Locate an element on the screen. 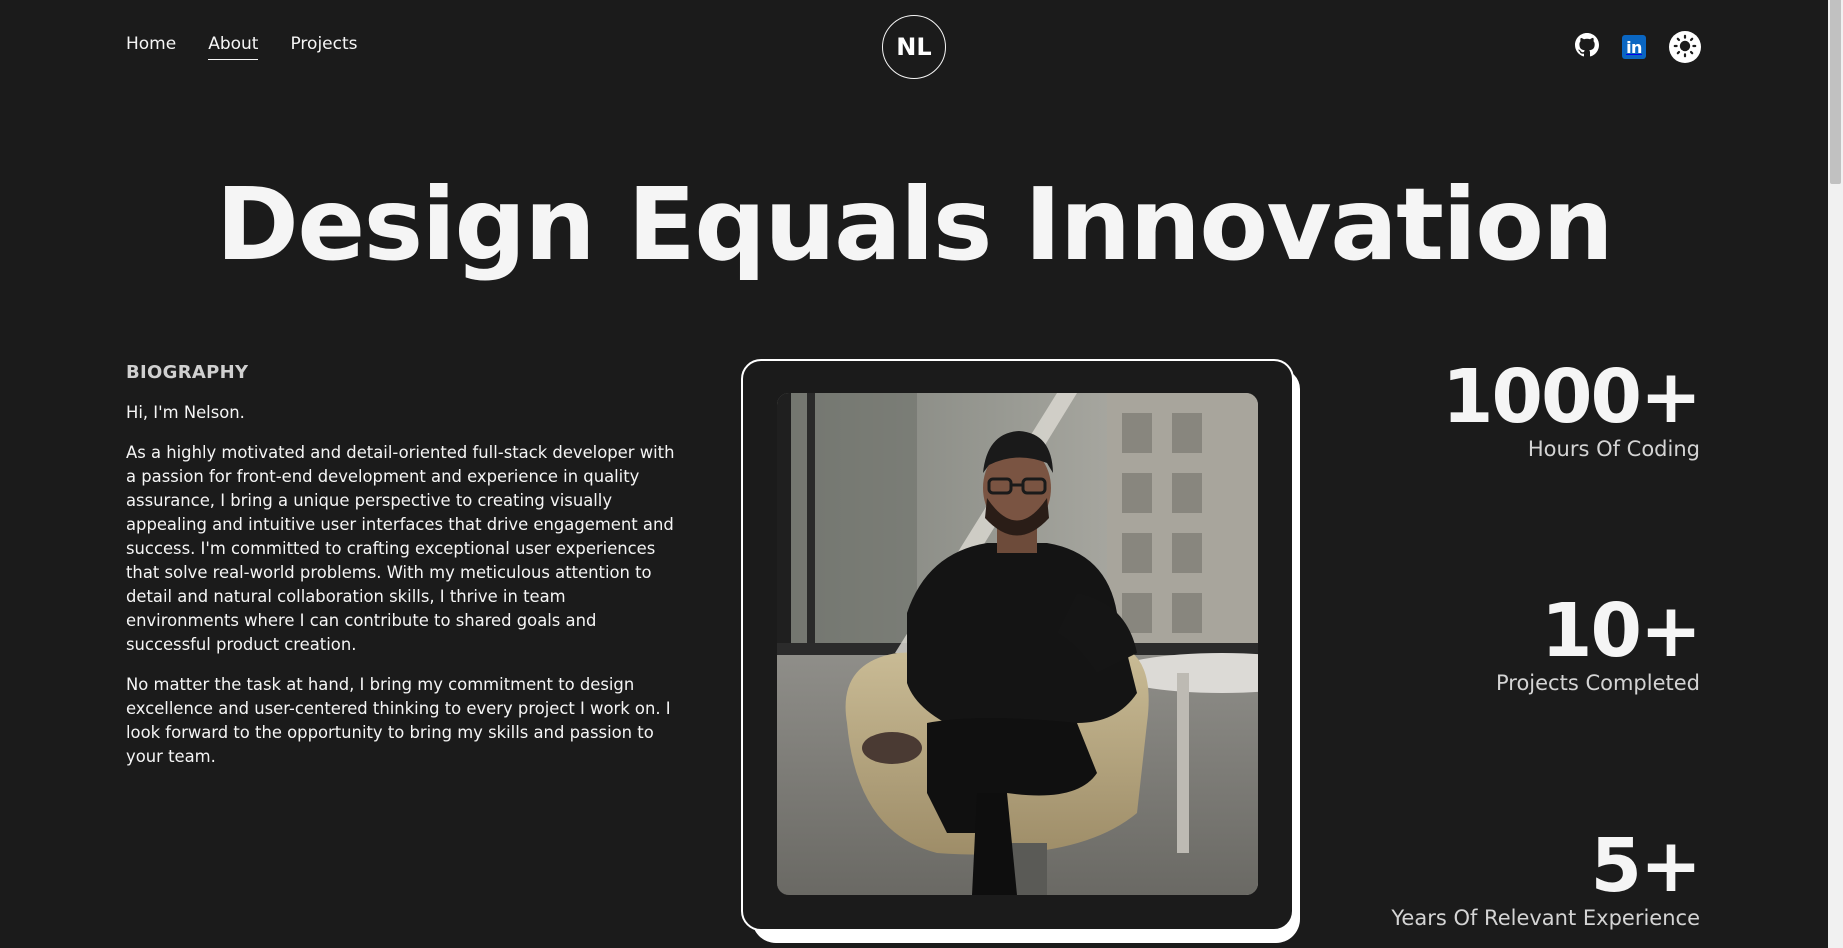 Image resolution: width=1843 pixels, height=948 pixels. logo-monogram: NL is located at coordinates (914, 47).